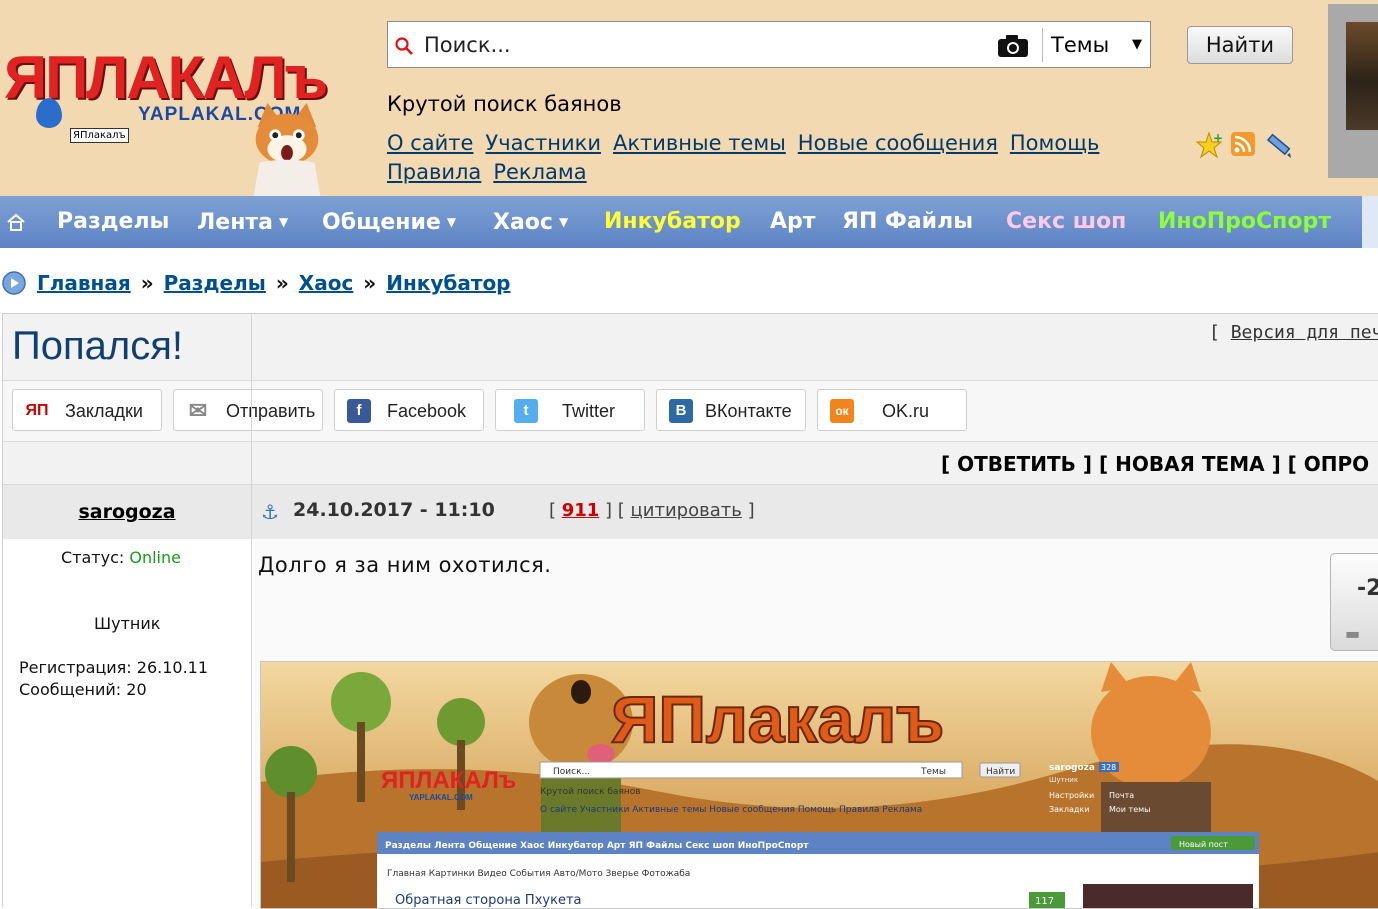 Image resolution: width=1378 pixels, height=909 pixels. I want to click on rss-icon, so click(1243, 146).